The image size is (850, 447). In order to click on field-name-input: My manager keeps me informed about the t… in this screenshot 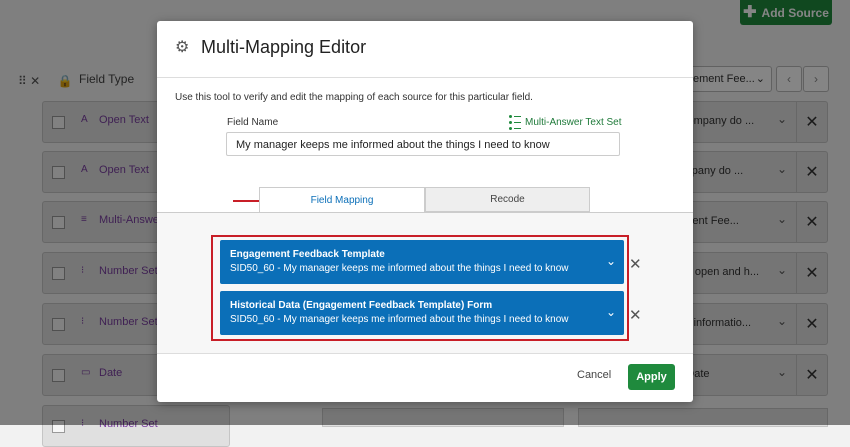, I will do `click(423, 144)`.